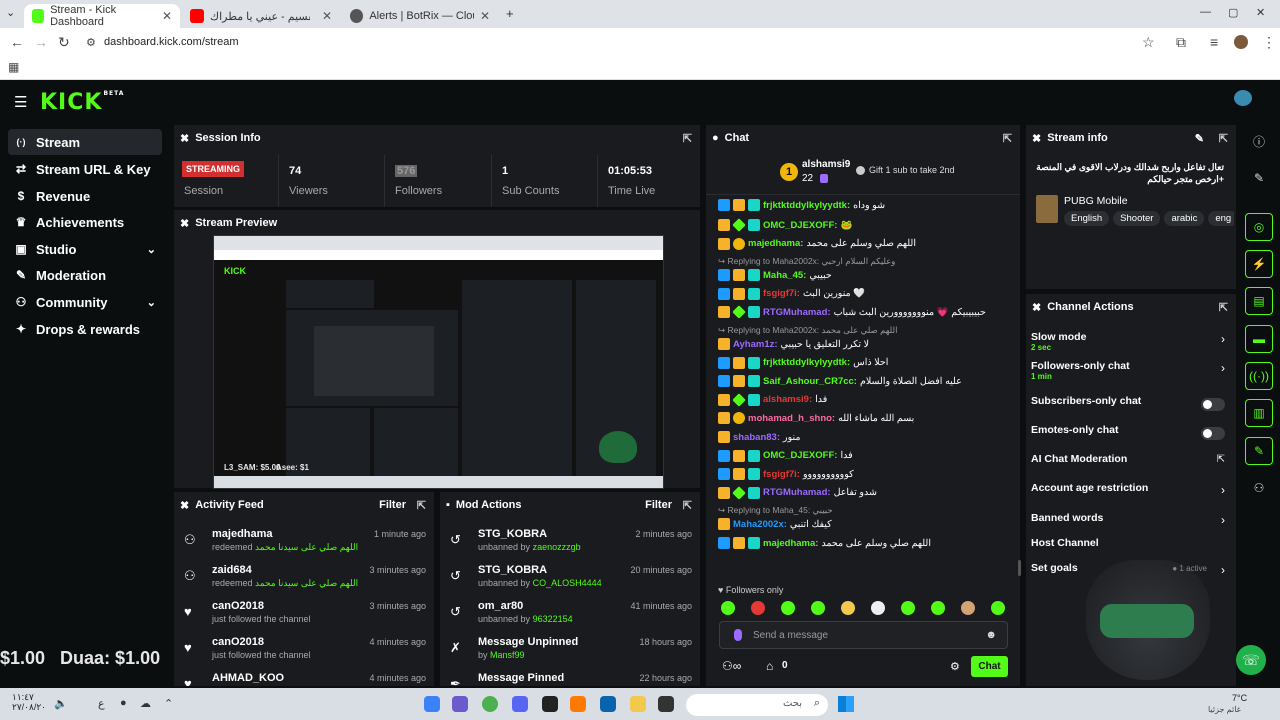 The image size is (1280, 720). I want to click on forward-icon: →, so click(41, 42).